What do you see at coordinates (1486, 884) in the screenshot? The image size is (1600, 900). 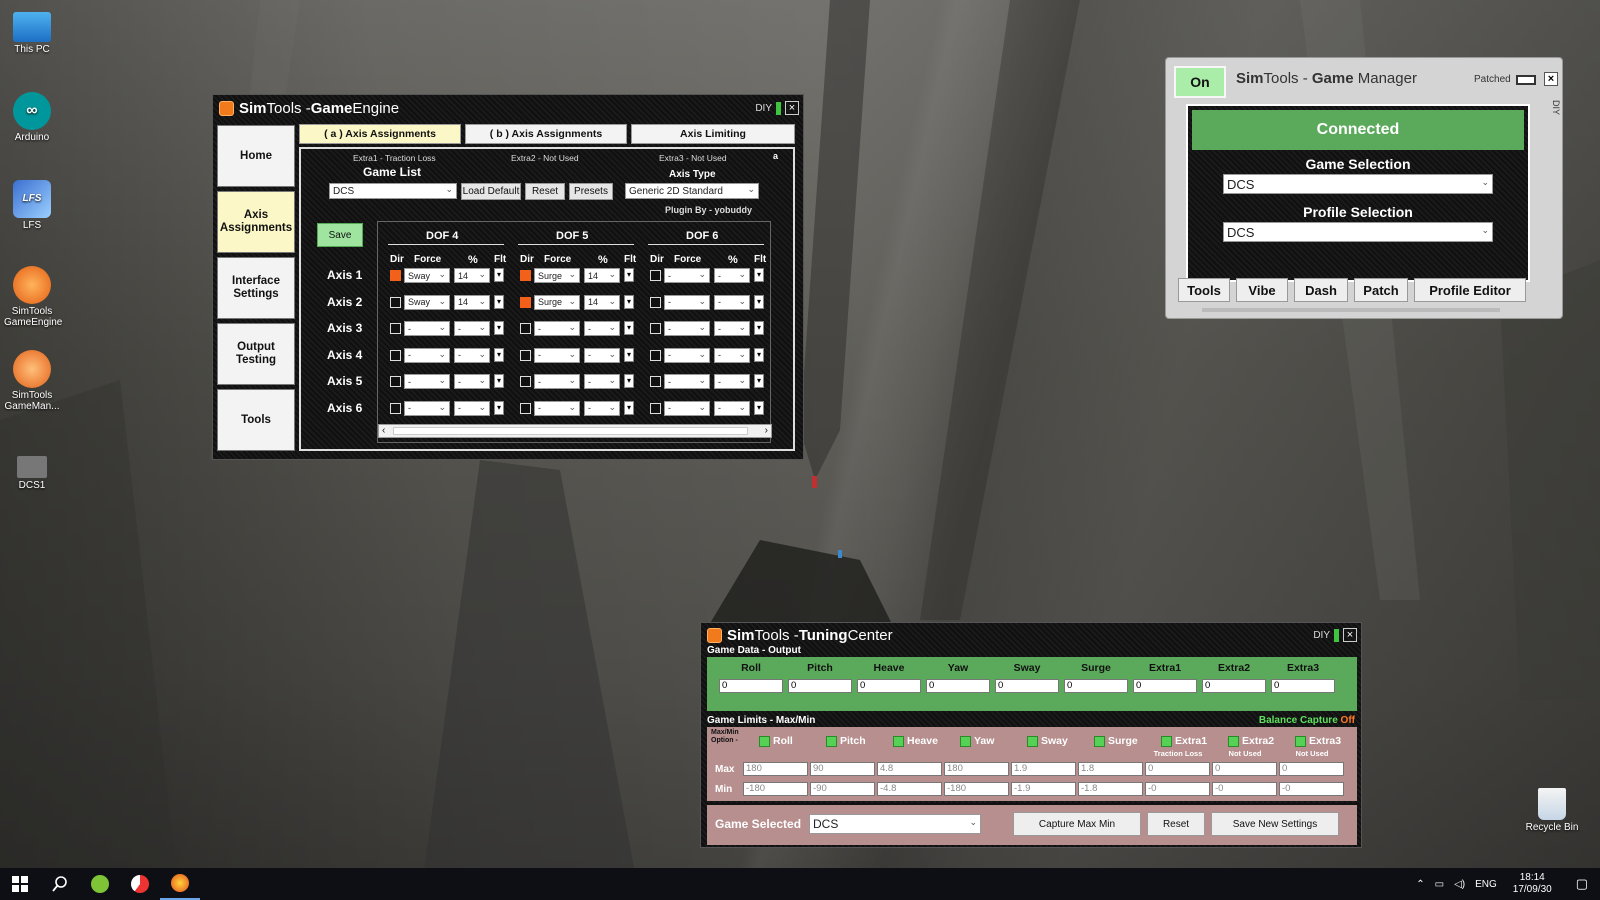 I see `language-indicator: ENG` at bounding box center [1486, 884].